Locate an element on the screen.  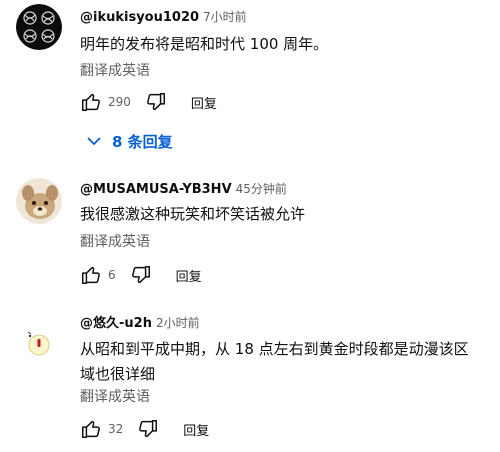
comment-actions: 6 回复 is located at coordinates (141, 275).